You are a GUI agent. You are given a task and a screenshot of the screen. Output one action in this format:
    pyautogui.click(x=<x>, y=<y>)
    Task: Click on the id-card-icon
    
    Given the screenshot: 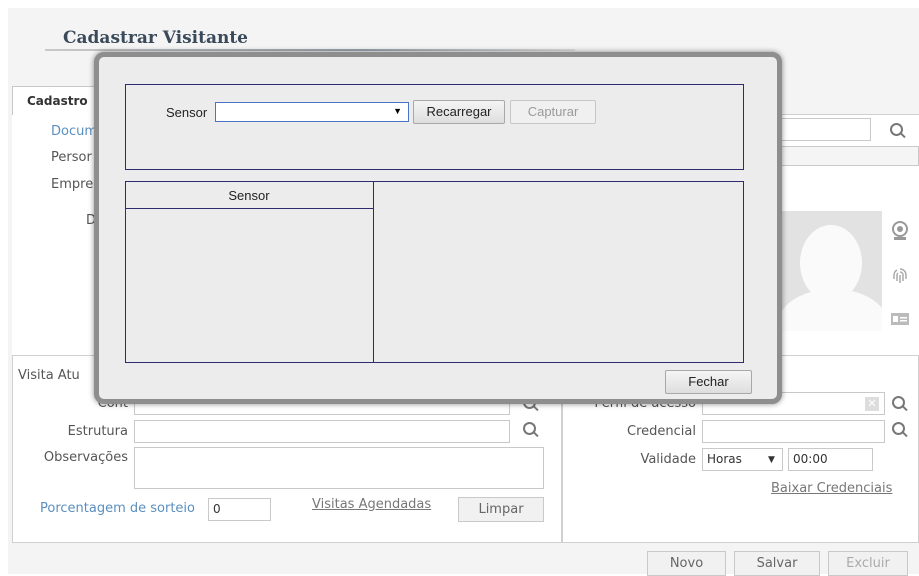 What is the action you would take?
    pyautogui.click(x=900, y=319)
    